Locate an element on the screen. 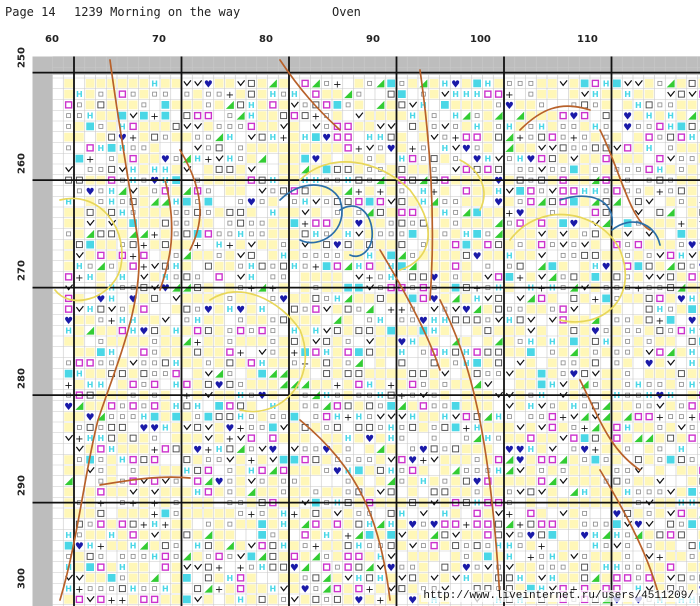 This screenshot has width=700, height=606. column-axis: 60 70 80 90 100 110 is located at coordinates (350, 41).